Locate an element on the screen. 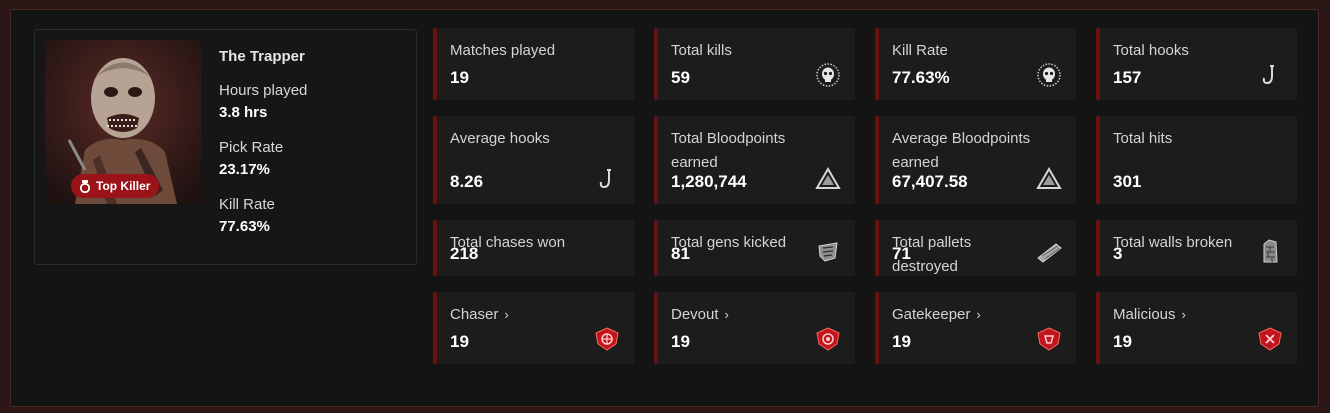  stat-title: Total Bloodpoints earned is located at coordinates (728, 150).